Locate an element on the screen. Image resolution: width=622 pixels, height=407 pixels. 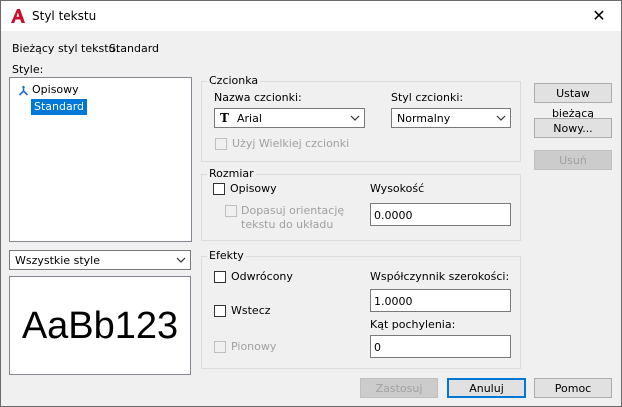
match-orientation-label-1: Dopasuj orientację is located at coordinates (293, 210).